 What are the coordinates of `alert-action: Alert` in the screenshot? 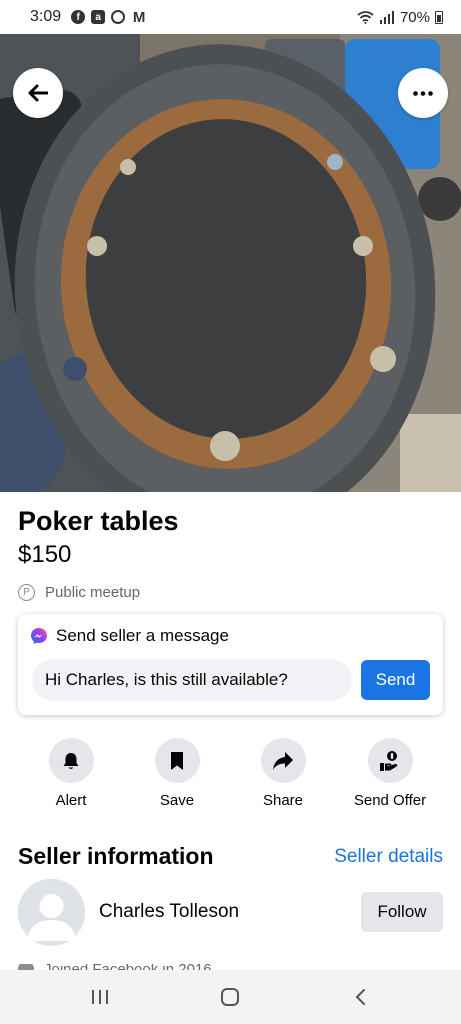 It's located at (71, 773).